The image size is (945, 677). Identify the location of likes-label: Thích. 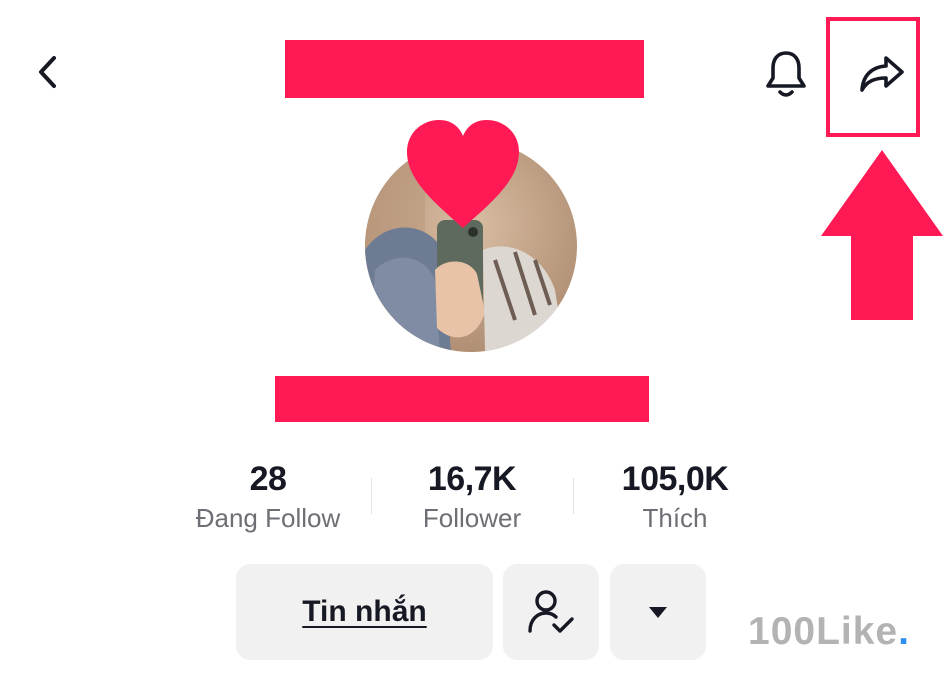
(675, 518).